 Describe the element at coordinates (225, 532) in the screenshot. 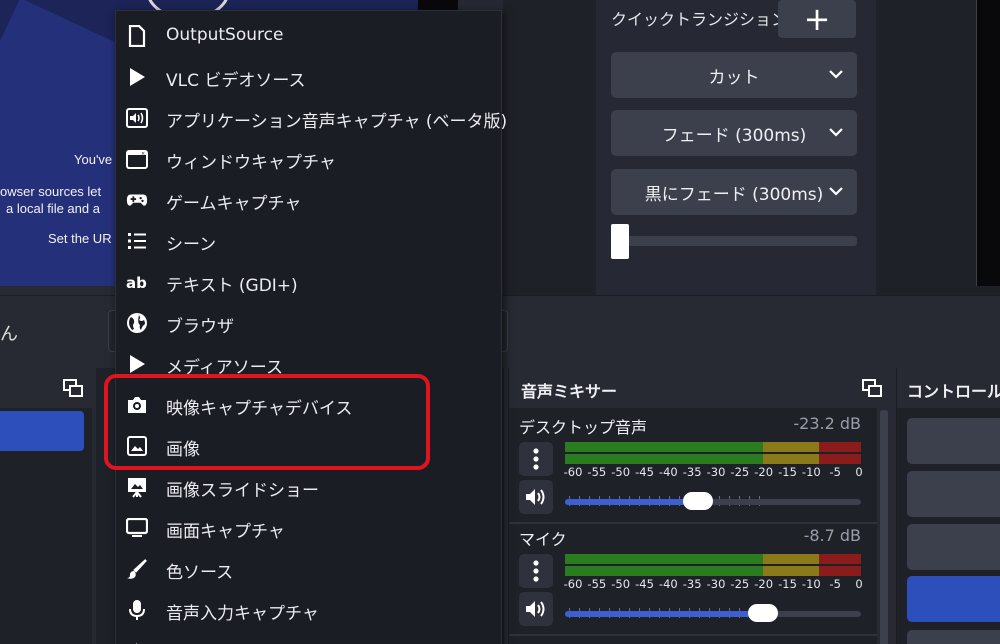

I see `menu-item-label: 画面キャプチャ` at that location.